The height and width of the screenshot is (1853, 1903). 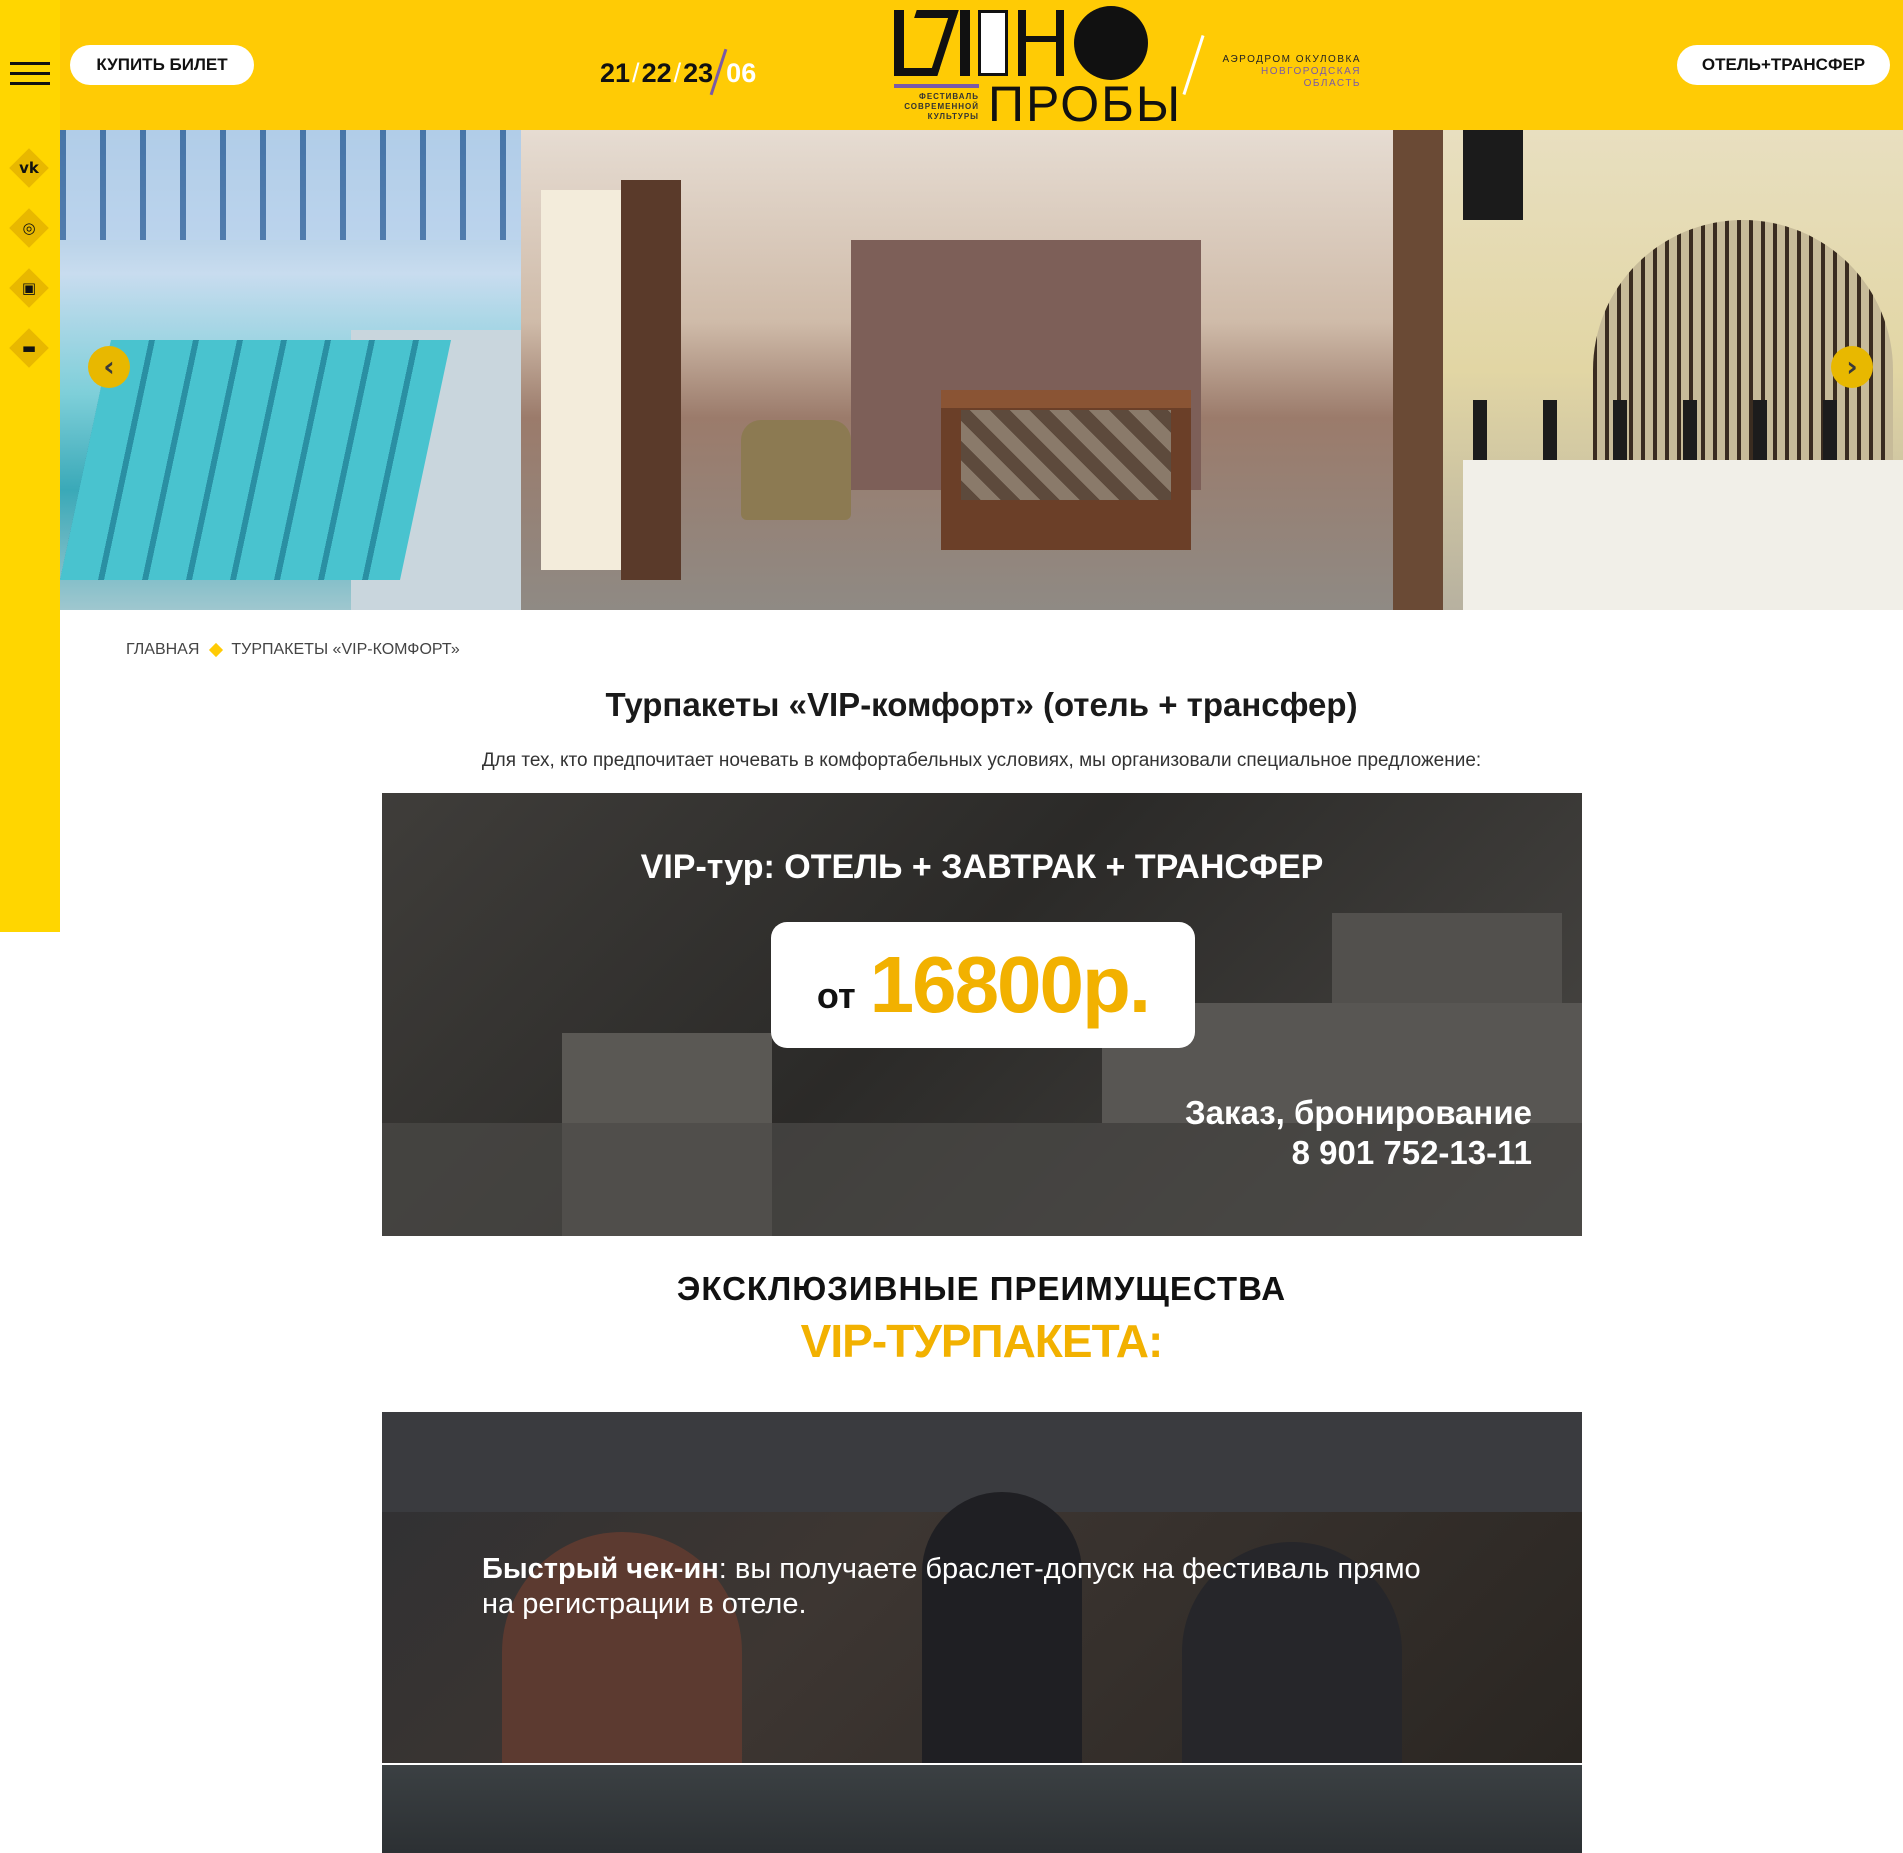 I want to click on location-line2: НОВГОРОДСКАЯ ОБЛАСТЬ, so click(x=1310, y=77).